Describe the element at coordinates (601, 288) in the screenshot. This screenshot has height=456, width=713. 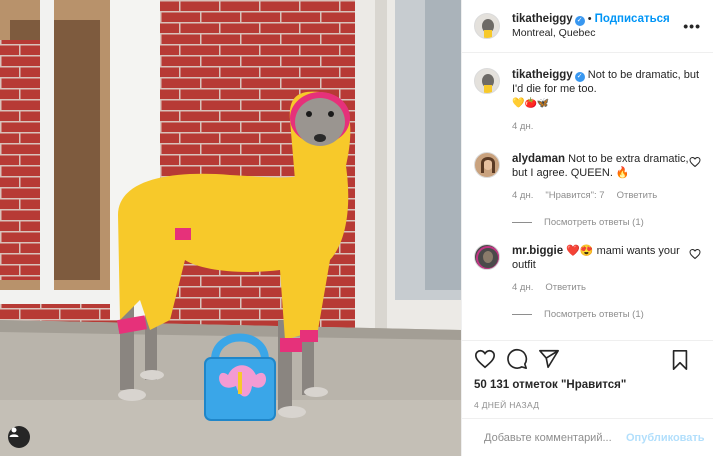
I see `comment-meta: 4 дн. Ответить` at that location.